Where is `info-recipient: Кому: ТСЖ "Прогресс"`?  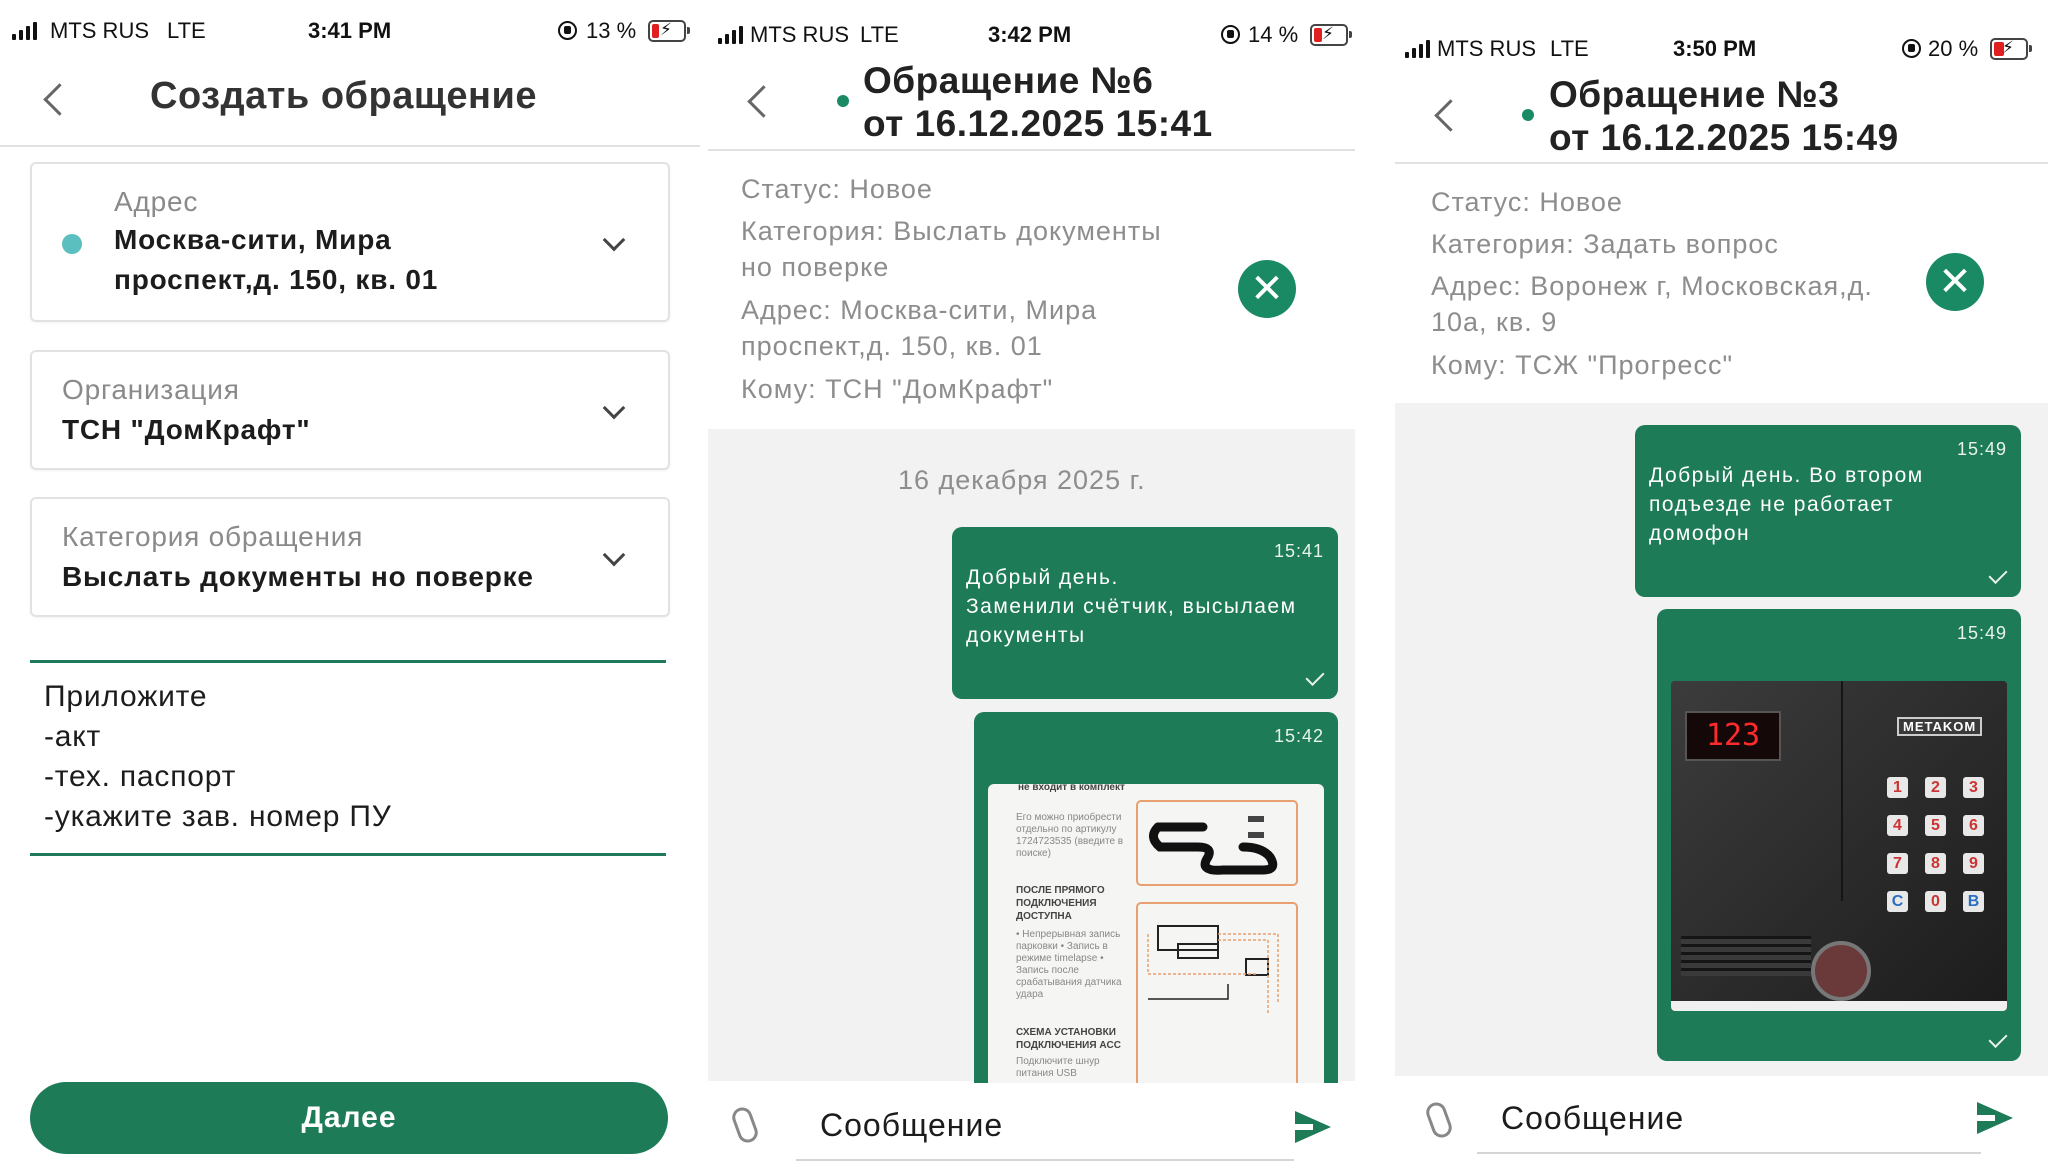
info-recipient: Кому: ТСЖ "Прогресс" is located at coordinates (1582, 365).